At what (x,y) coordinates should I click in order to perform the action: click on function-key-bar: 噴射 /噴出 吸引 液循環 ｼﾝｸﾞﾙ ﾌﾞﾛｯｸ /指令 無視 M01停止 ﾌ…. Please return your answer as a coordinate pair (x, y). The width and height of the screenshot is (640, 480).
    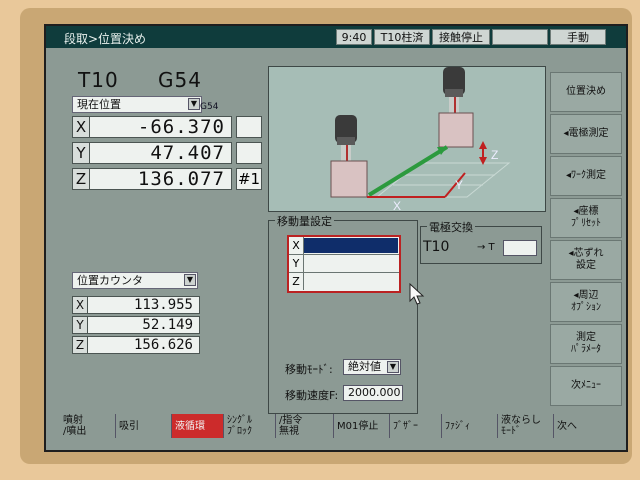
    Looking at the image, I should click on (336, 432).